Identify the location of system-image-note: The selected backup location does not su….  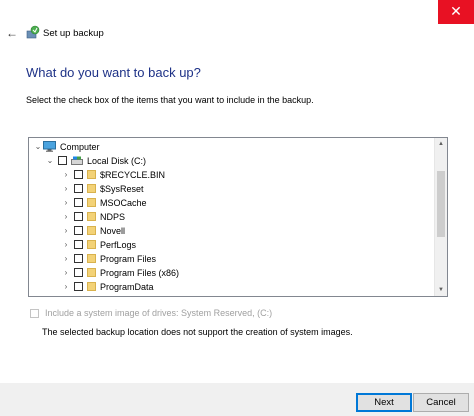
(197, 332).